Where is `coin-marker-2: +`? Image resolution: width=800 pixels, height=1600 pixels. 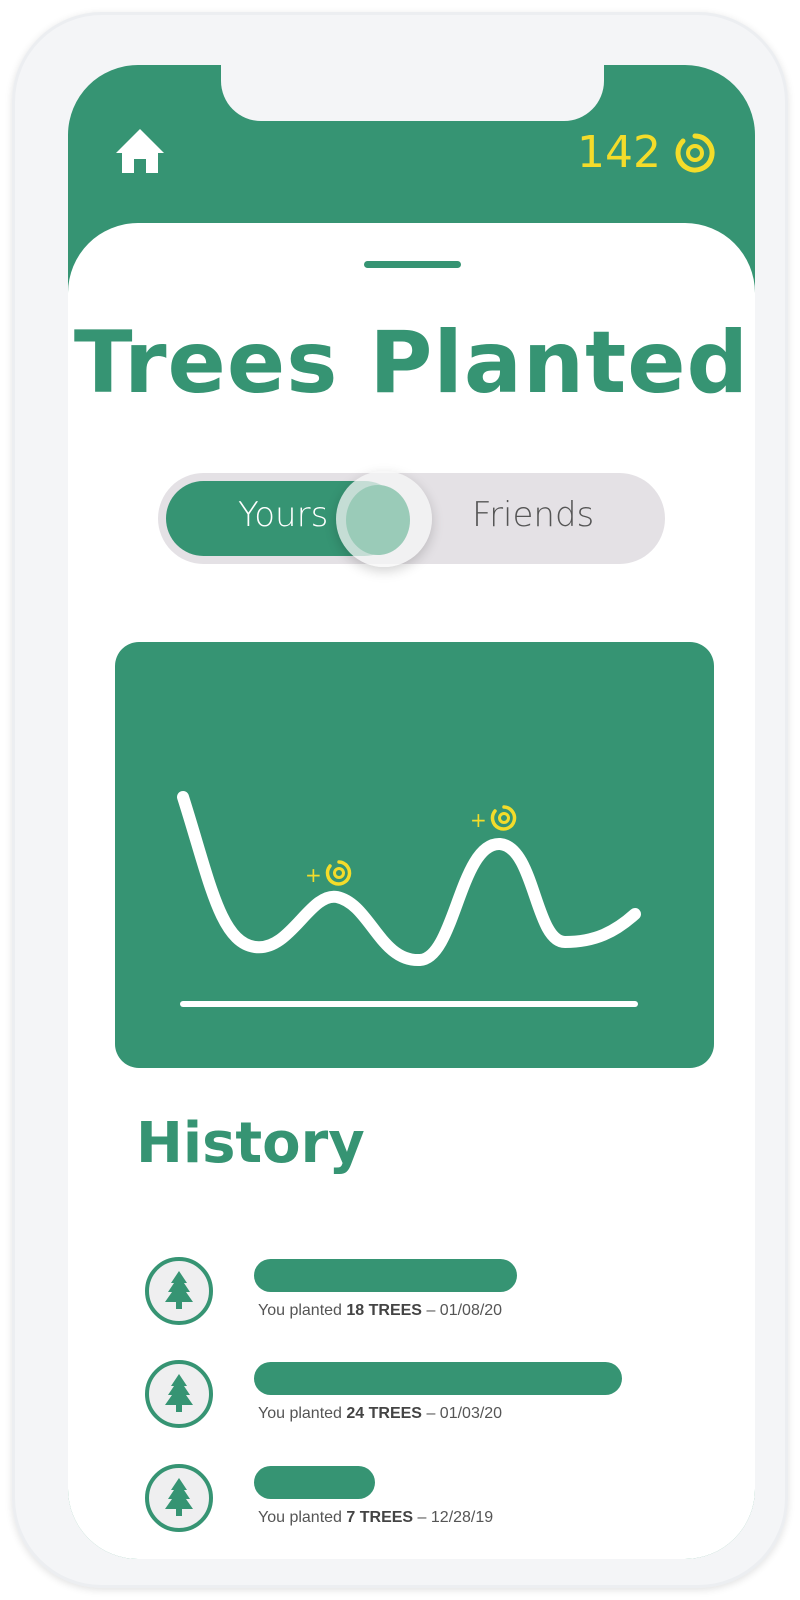 coin-marker-2: + is located at coordinates (493, 818).